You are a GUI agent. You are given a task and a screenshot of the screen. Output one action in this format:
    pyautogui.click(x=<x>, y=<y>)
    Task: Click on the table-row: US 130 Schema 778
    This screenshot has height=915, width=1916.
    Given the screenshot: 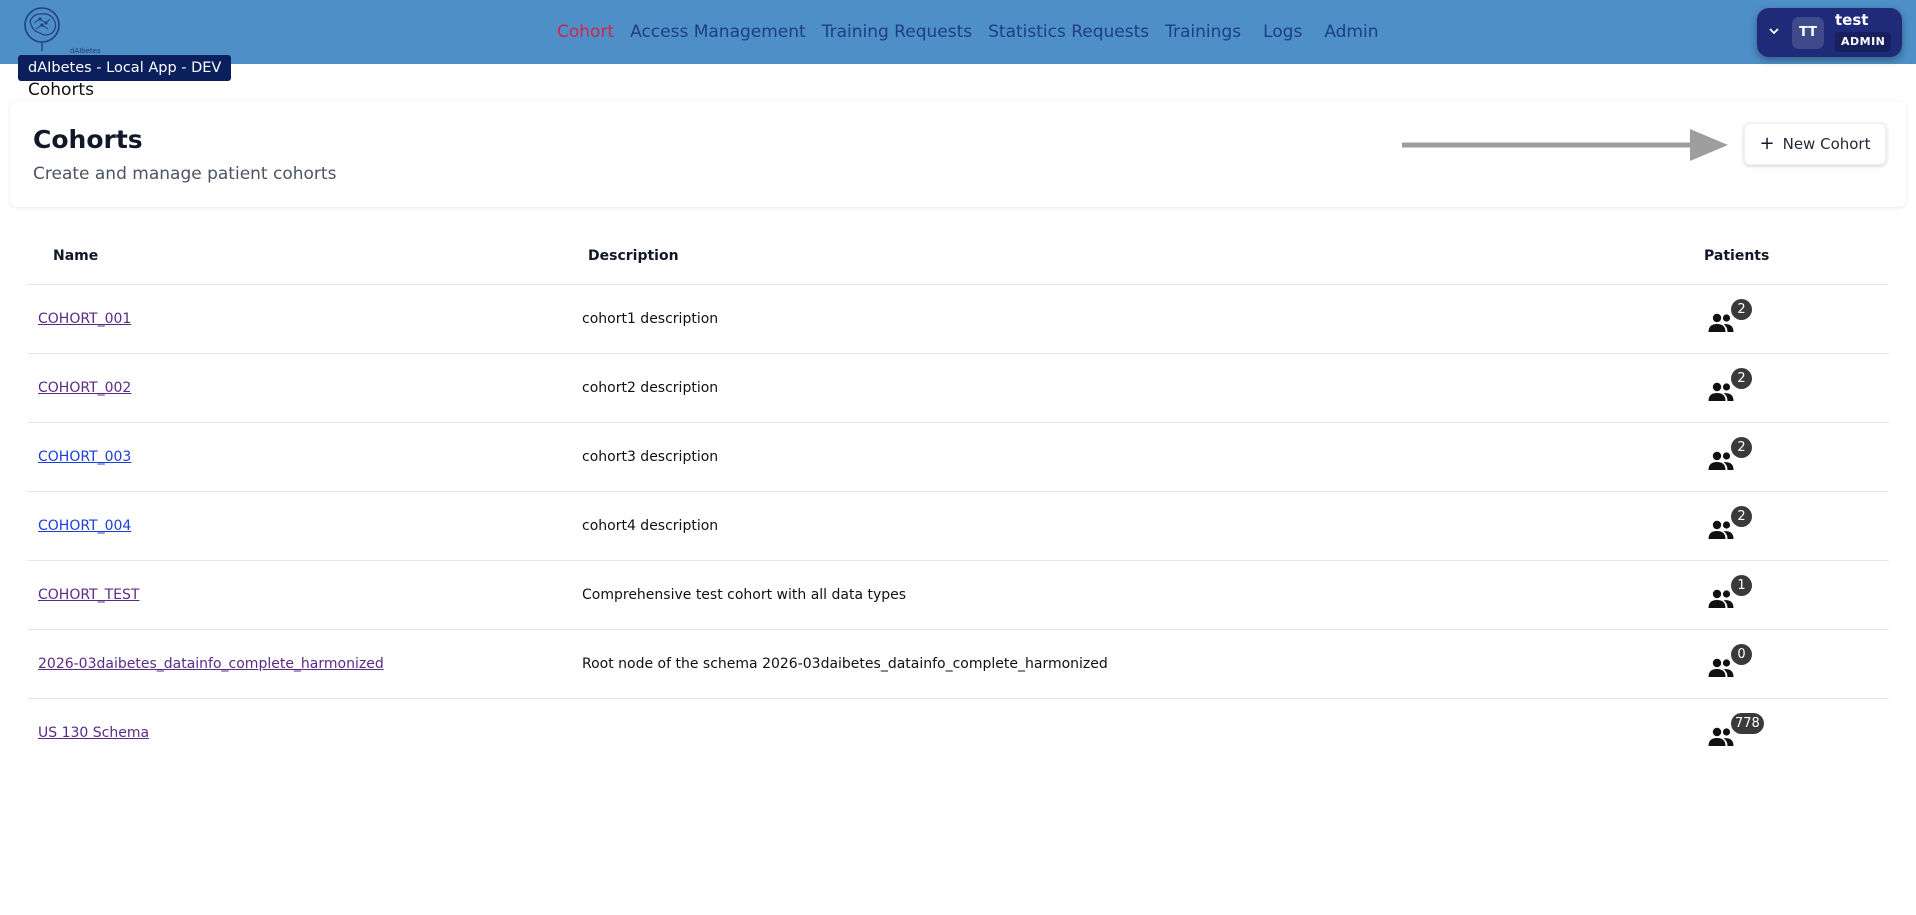 What is the action you would take?
    pyautogui.click(x=958, y=733)
    